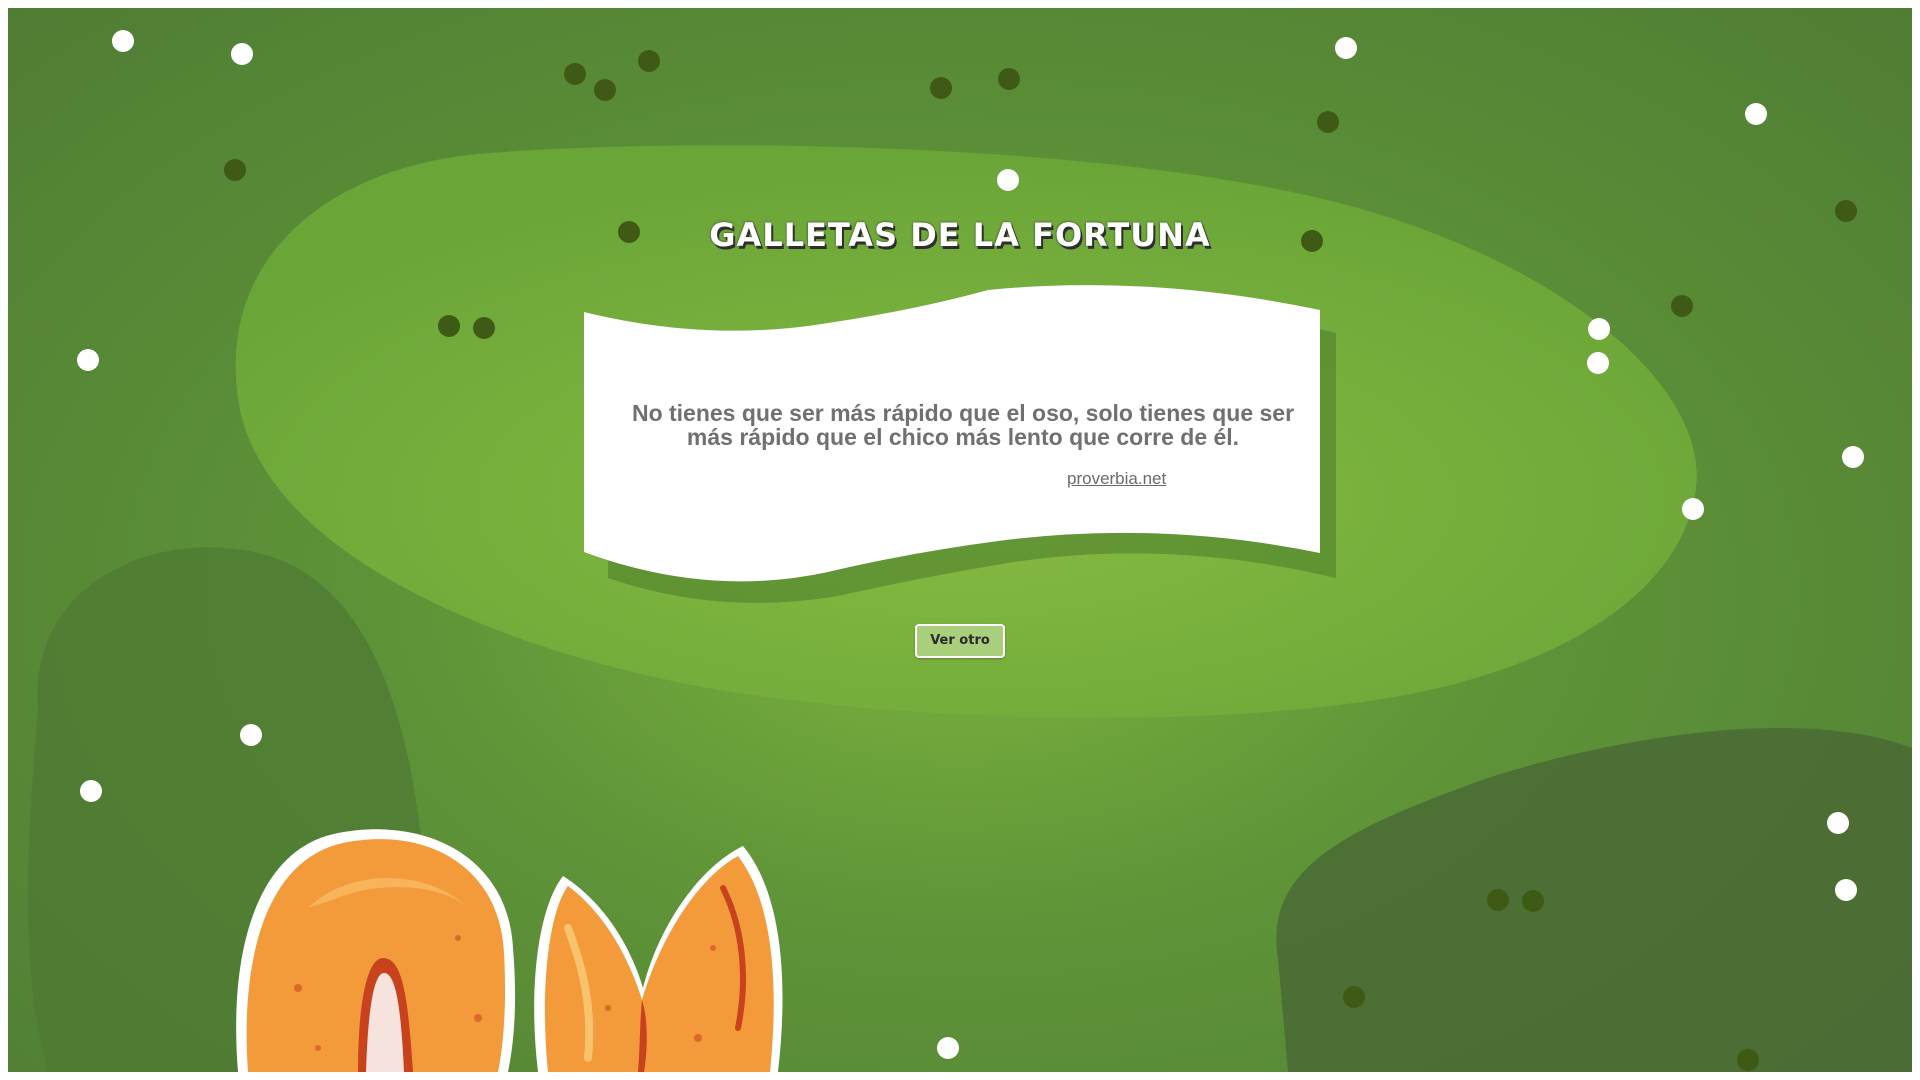 The height and width of the screenshot is (1080, 1920). Describe the element at coordinates (658, 959) in the screenshot. I see `fortune-cookie-right` at that location.